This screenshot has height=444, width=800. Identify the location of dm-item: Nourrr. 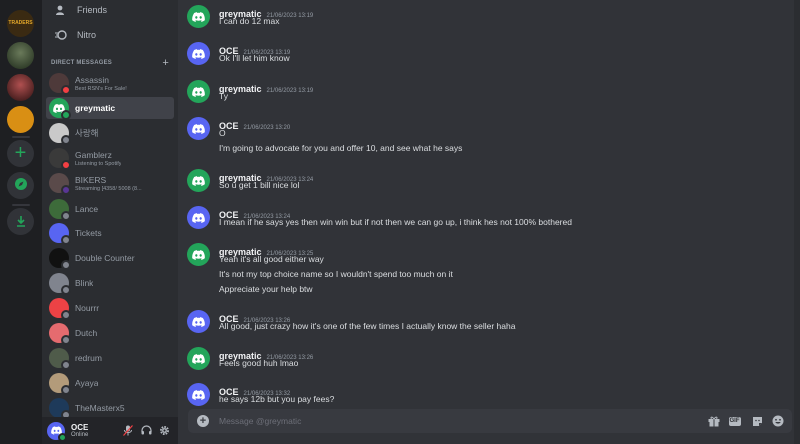
(110, 308).